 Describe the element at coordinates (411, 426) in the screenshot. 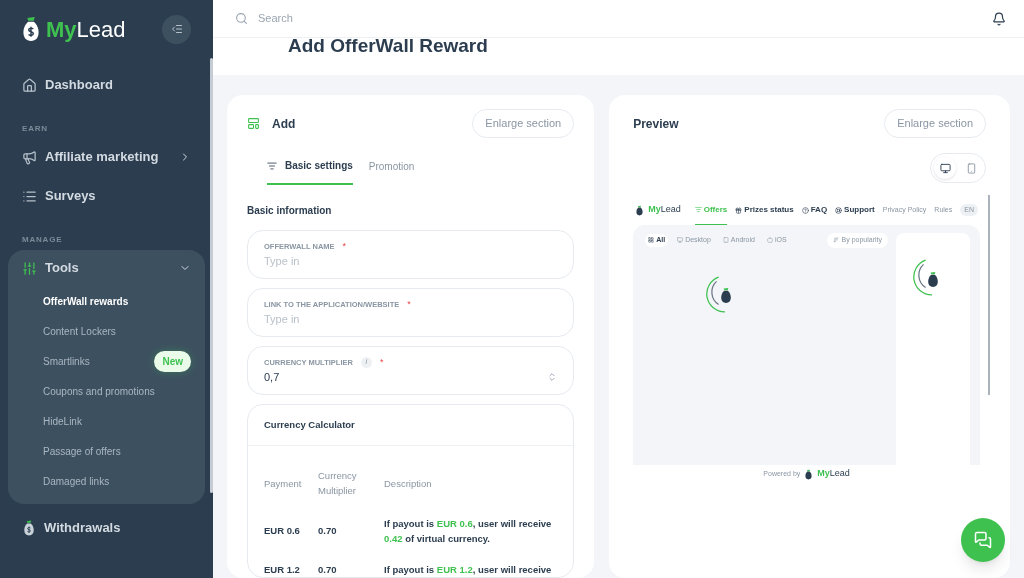

I see `calculator-title: Currency Calculator` at that location.